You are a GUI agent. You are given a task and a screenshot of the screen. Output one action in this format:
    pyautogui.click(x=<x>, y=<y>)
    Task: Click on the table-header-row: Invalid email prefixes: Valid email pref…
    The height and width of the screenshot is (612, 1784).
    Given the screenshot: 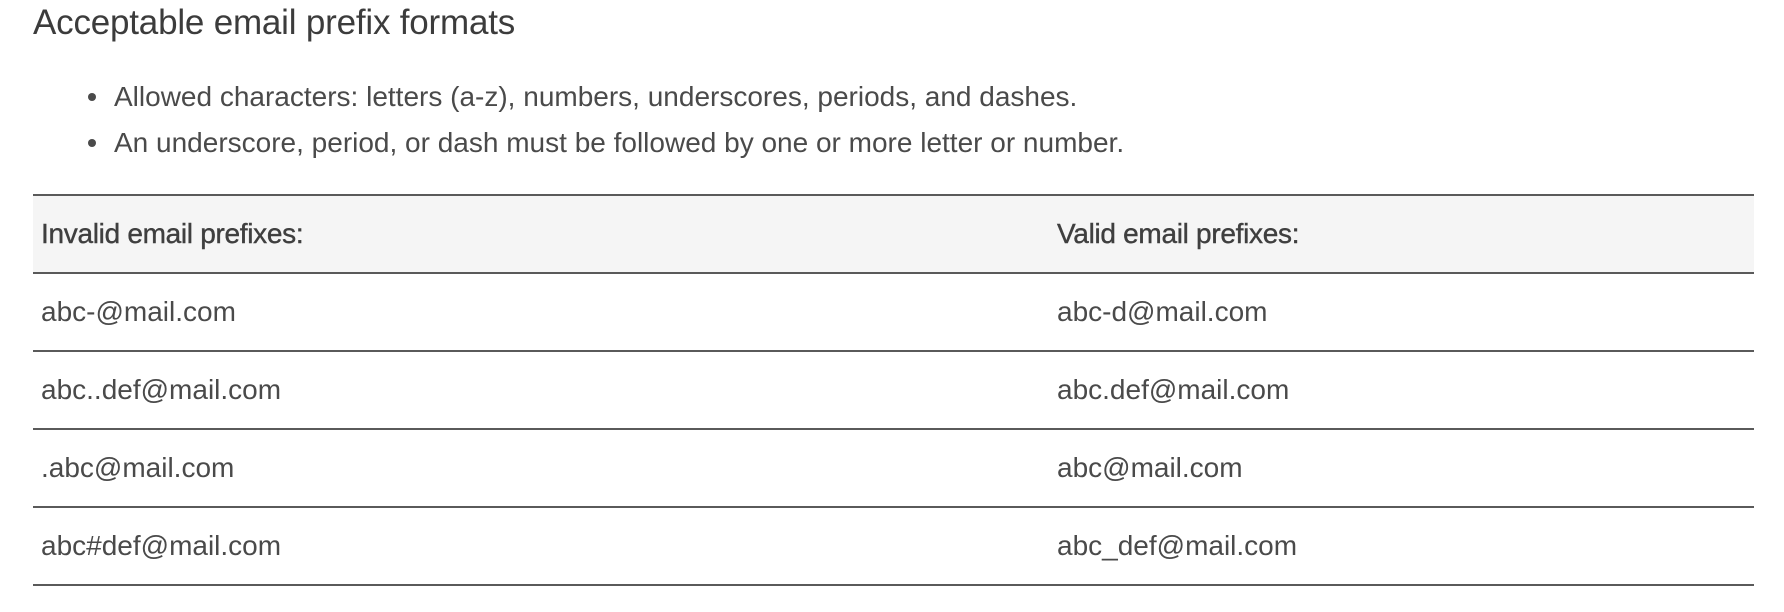 What is the action you would take?
    pyautogui.click(x=893, y=234)
    